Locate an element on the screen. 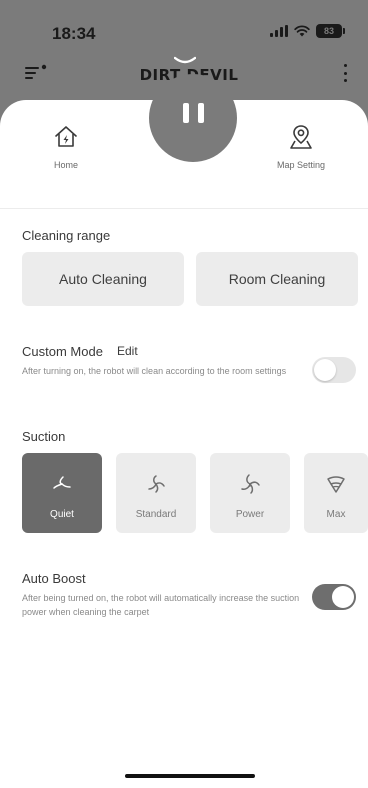 The image size is (368, 788). suction-power-label: Power is located at coordinates (250, 514).